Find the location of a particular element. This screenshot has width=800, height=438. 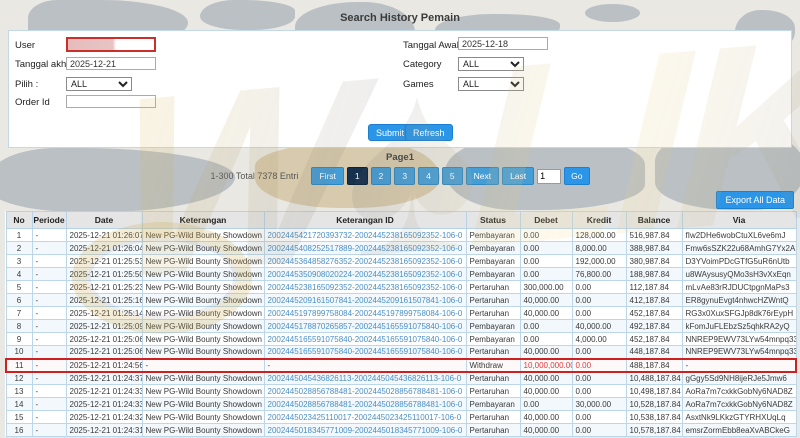

cell-no: 2 is located at coordinates (19, 248).